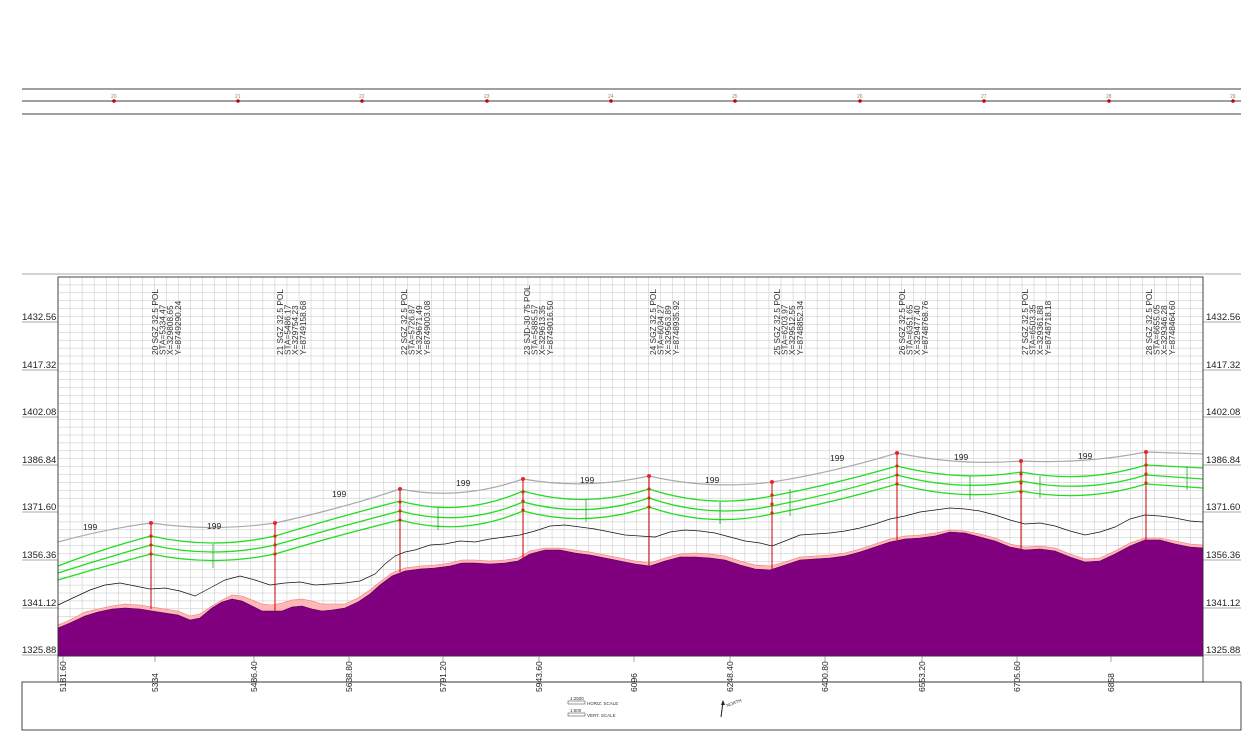 The width and height of the screenshot is (1250, 738). I want to click on plan-station-label: 26, so click(860, 97).